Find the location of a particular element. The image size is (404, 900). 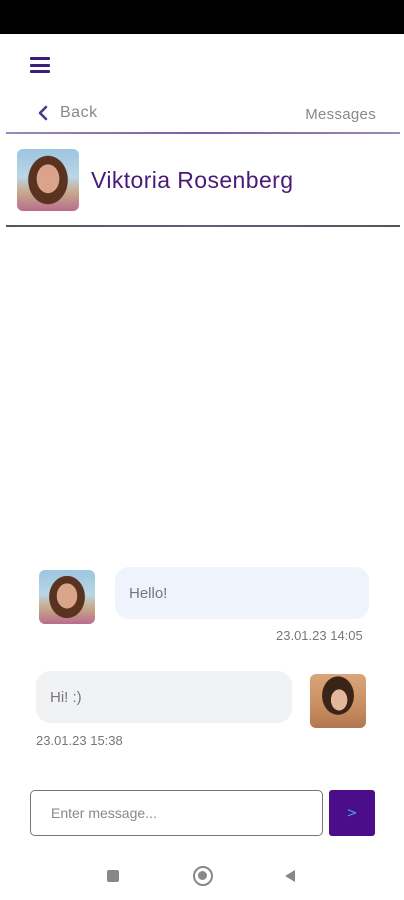

message-composer: > is located at coordinates (203, 813).